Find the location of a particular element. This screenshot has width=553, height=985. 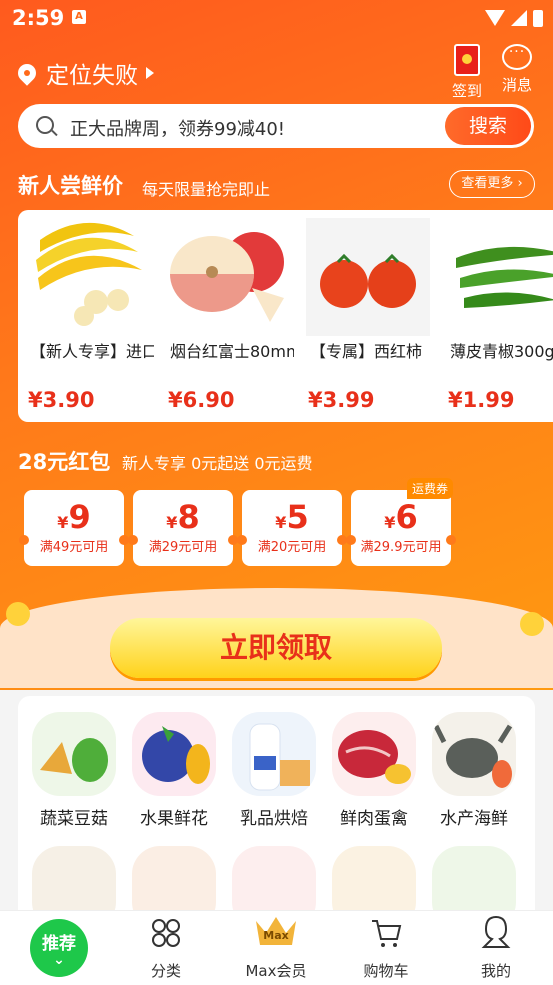

tab-cart-label: 购物车 is located at coordinates (386, 971).